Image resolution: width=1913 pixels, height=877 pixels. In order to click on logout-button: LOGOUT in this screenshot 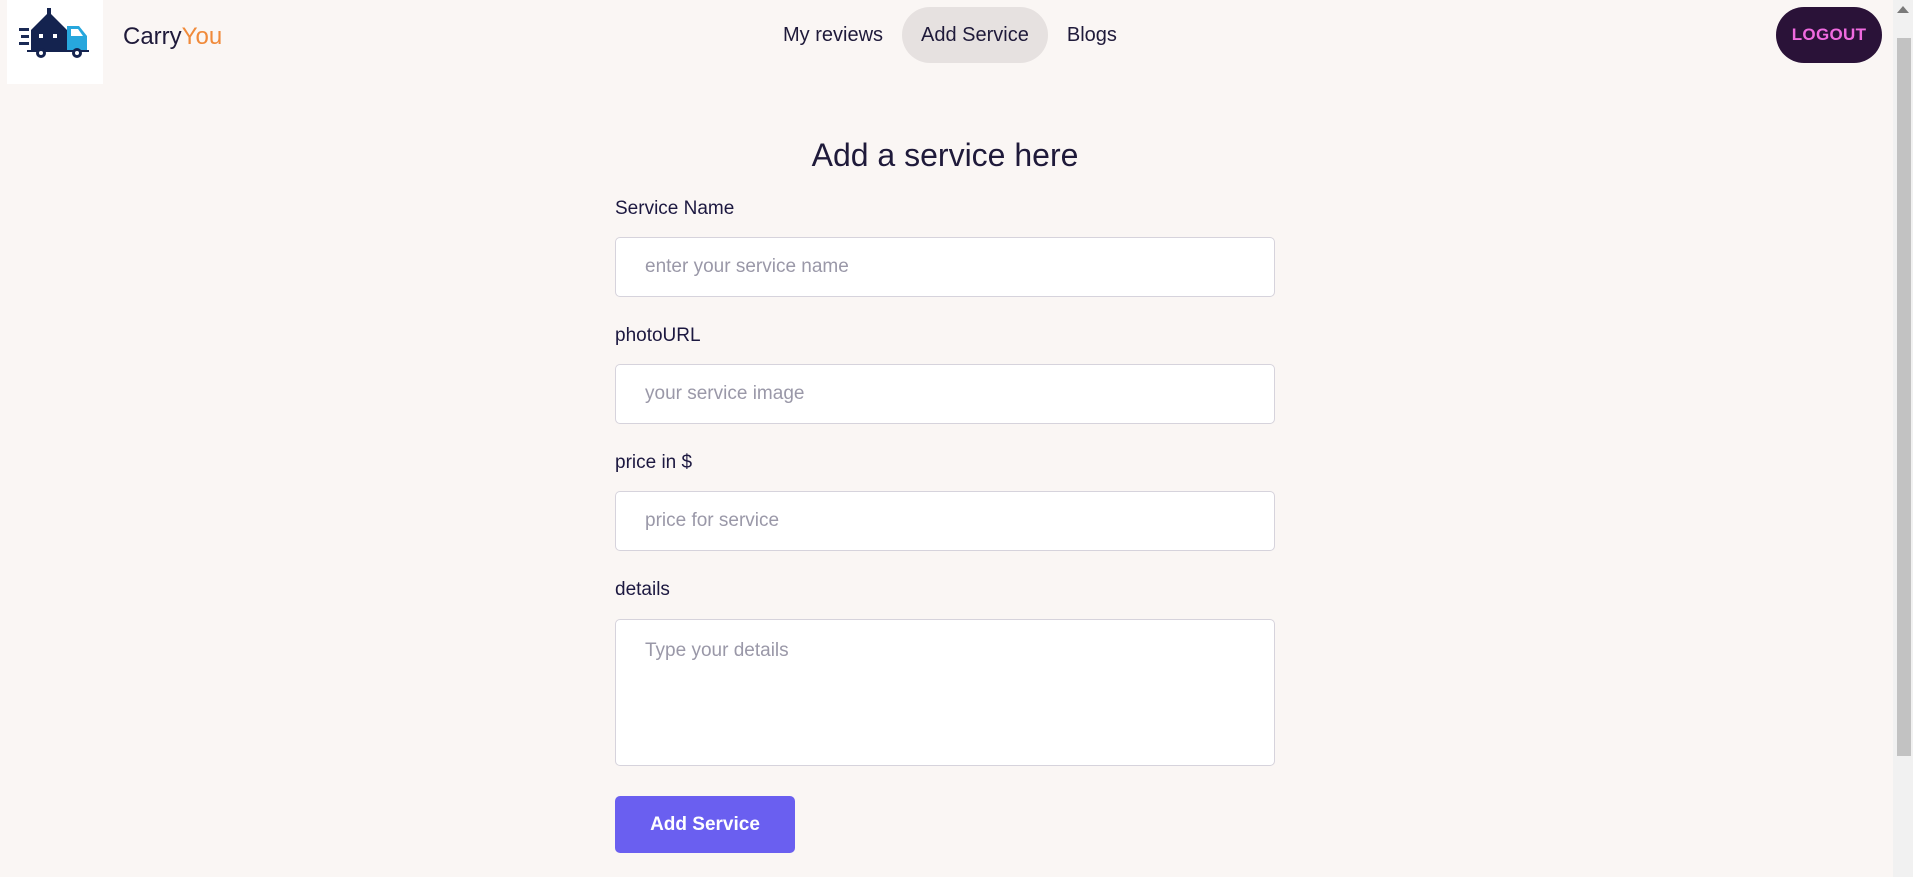, I will do `click(1829, 35)`.